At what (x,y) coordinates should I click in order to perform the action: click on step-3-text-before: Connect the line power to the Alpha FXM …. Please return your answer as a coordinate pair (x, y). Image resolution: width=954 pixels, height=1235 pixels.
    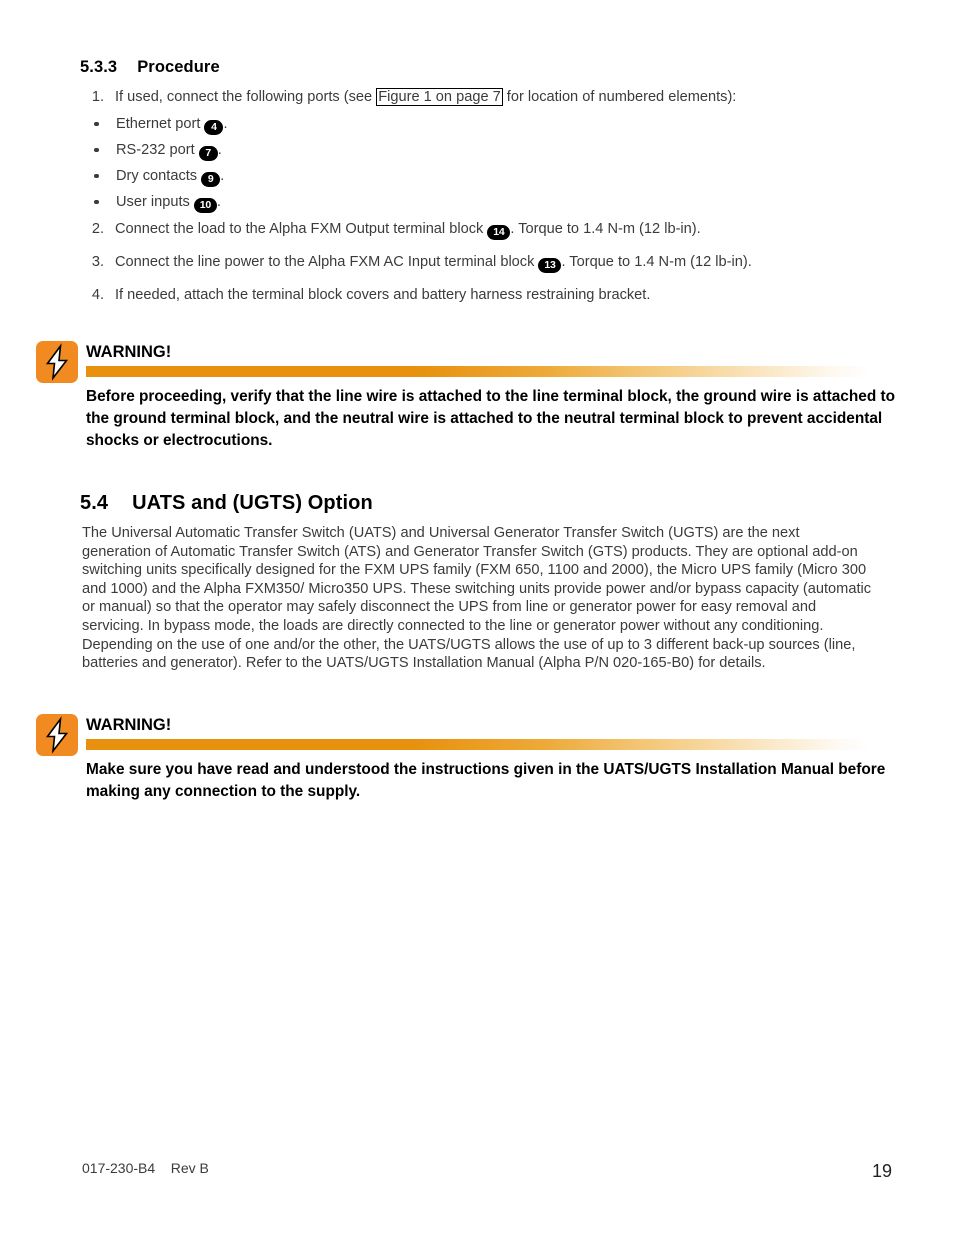
    Looking at the image, I should click on (327, 261).